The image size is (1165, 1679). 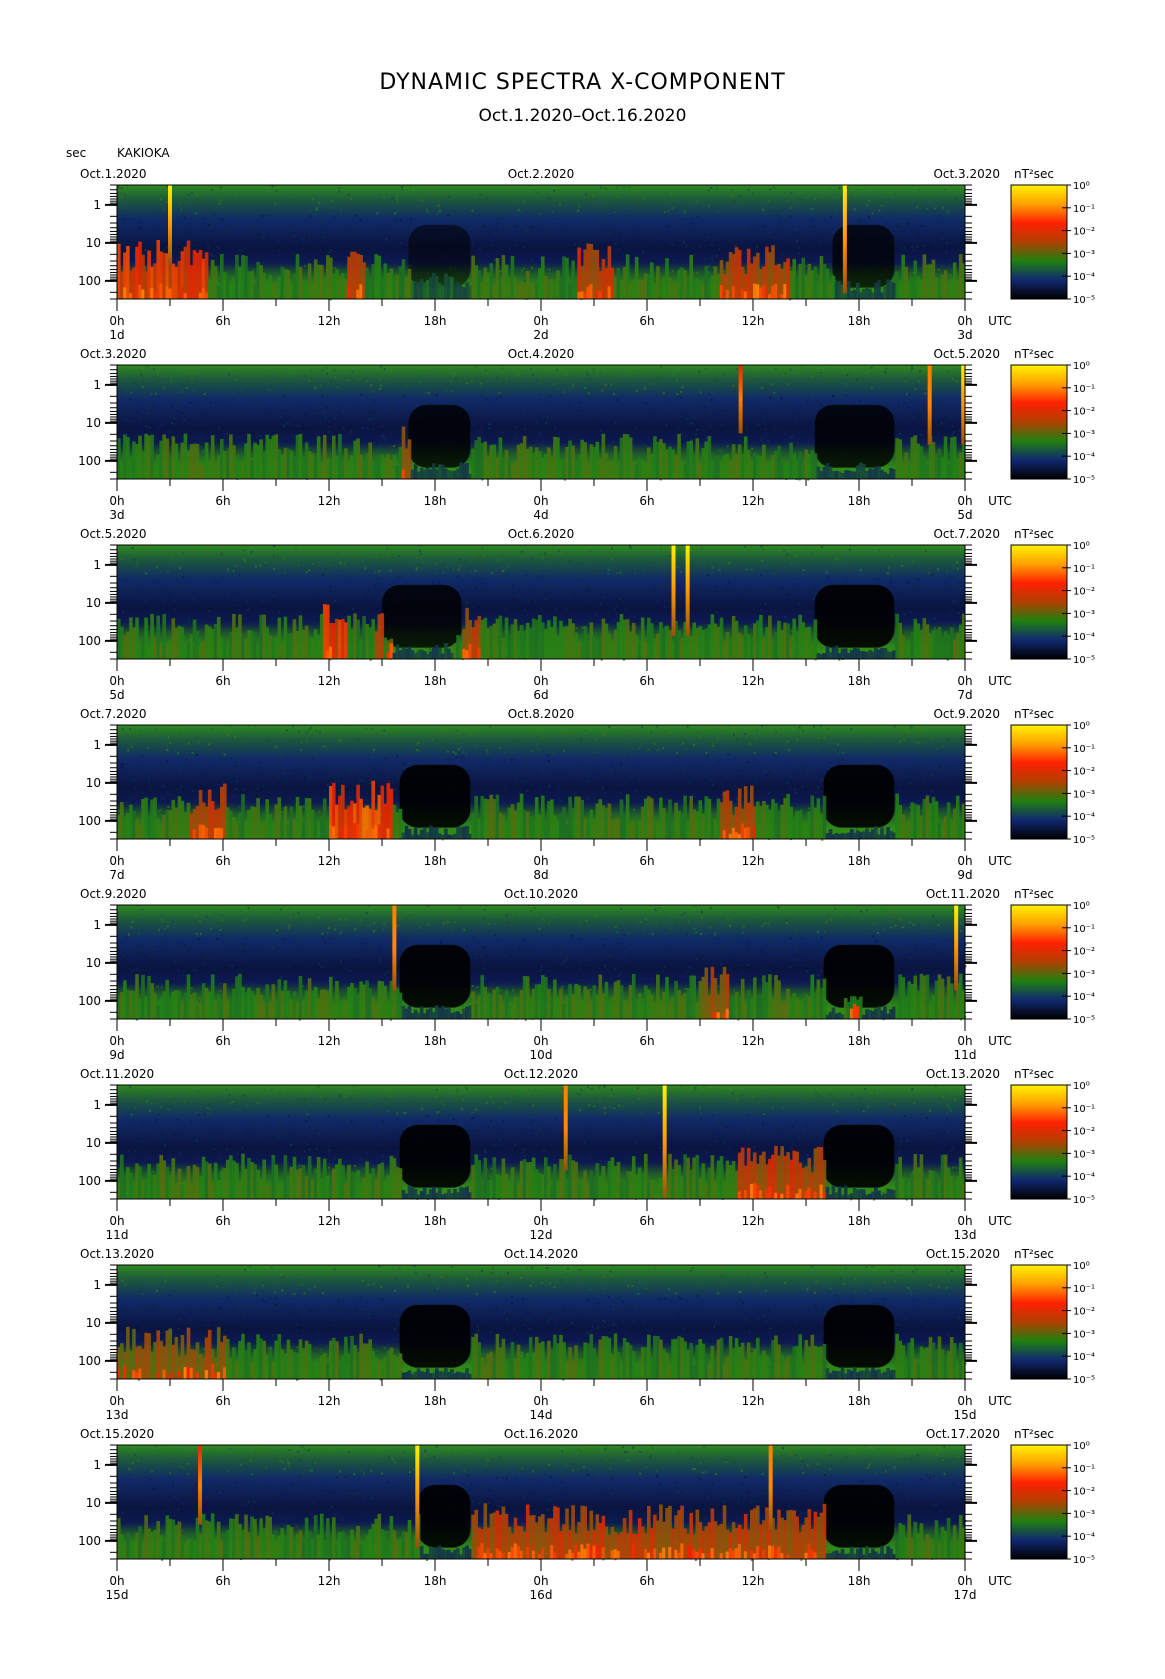 What do you see at coordinates (113, 174) in the screenshot?
I see `panel-start-date: Oct.1.2020` at bounding box center [113, 174].